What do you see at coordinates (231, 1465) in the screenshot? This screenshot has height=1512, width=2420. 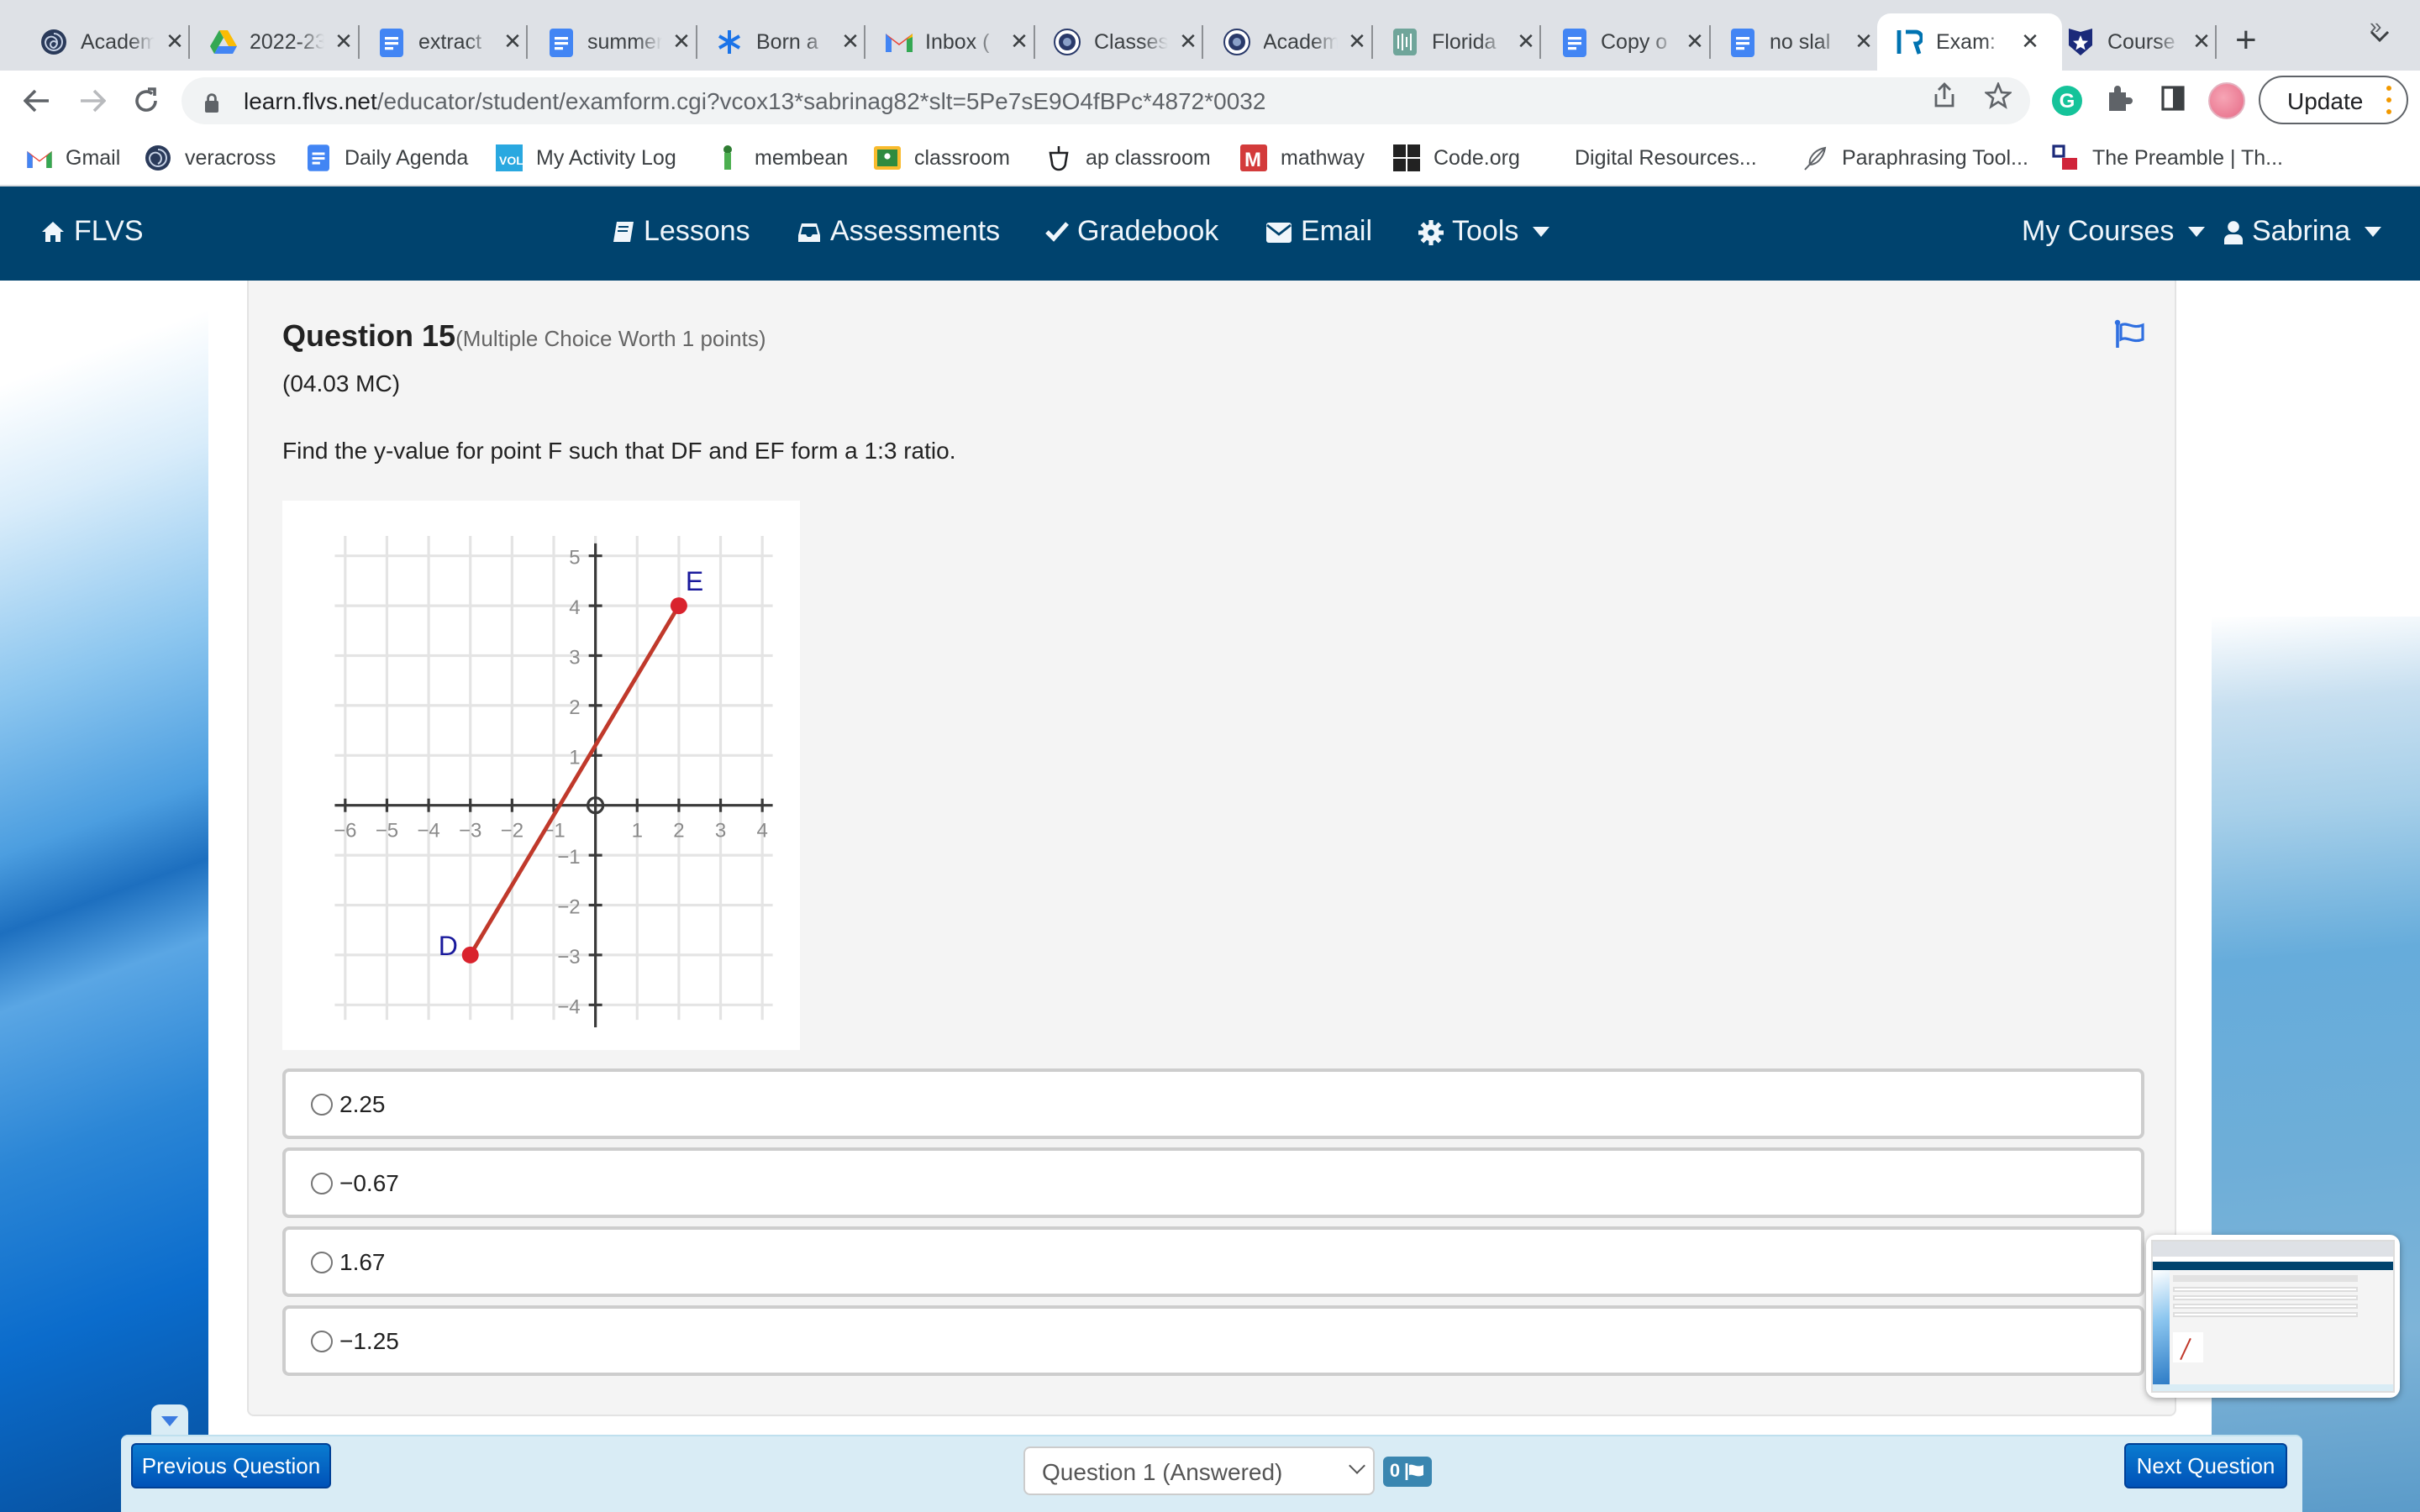 I see `previous-question-button: Previous Question` at bounding box center [231, 1465].